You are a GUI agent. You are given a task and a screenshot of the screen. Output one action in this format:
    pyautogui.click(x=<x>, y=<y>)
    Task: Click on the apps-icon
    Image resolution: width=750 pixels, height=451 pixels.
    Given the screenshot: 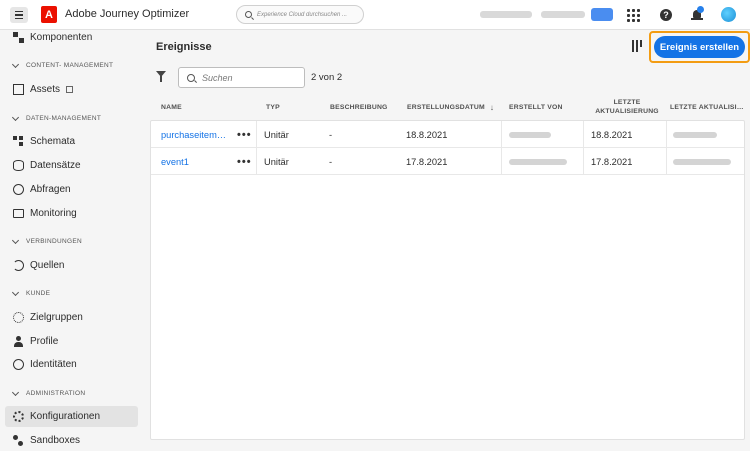 What is the action you would take?
    pyautogui.click(x=633, y=15)
    